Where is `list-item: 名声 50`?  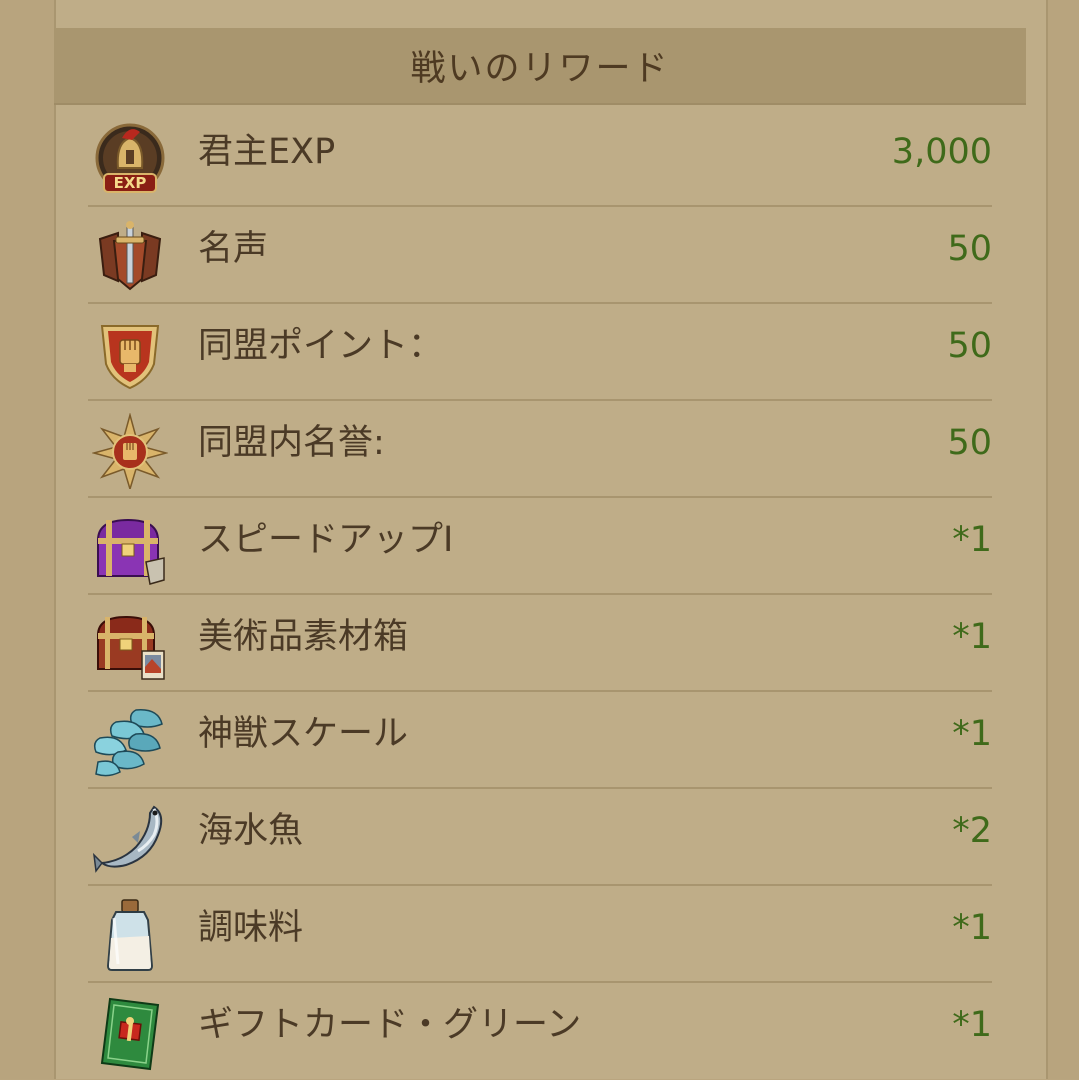 list-item: 名声 50 is located at coordinates (540, 255).